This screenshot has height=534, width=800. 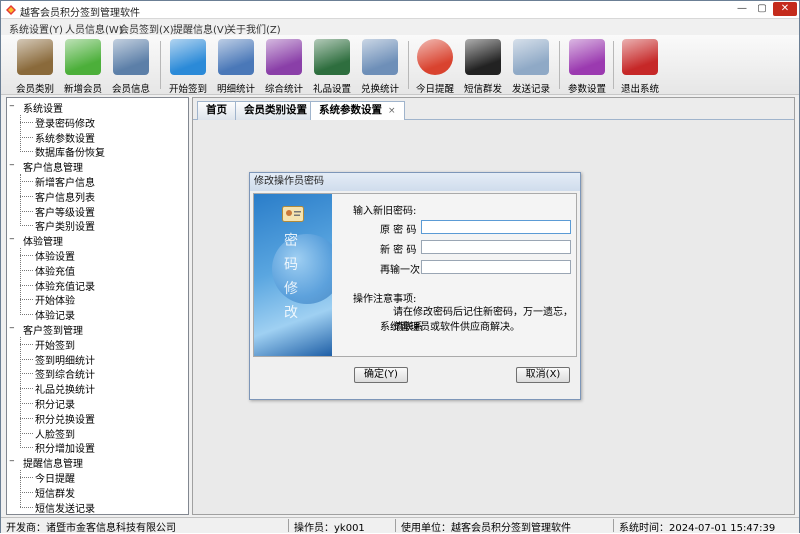 I want to click on member-category-icon, so click(x=35, y=57).